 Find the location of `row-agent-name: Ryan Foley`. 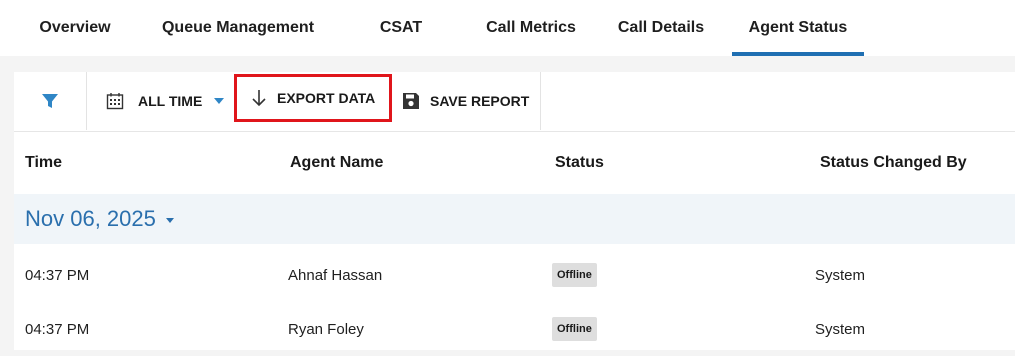

row-agent-name: Ryan Foley is located at coordinates (326, 329).